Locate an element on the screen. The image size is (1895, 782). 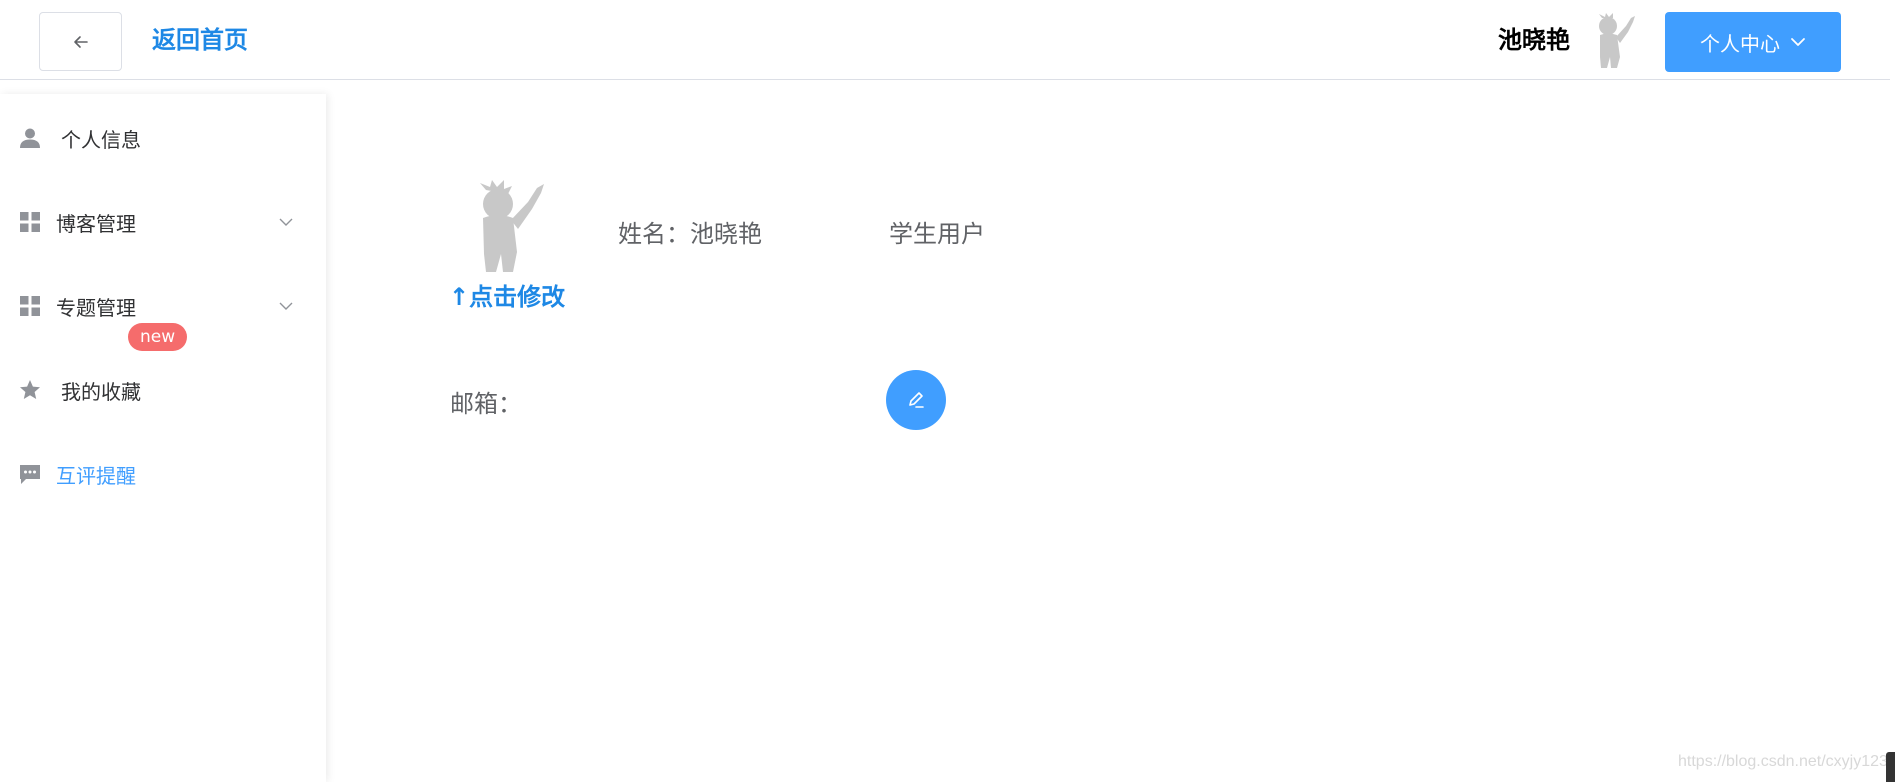
edit-email-button is located at coordinates (916, 400).